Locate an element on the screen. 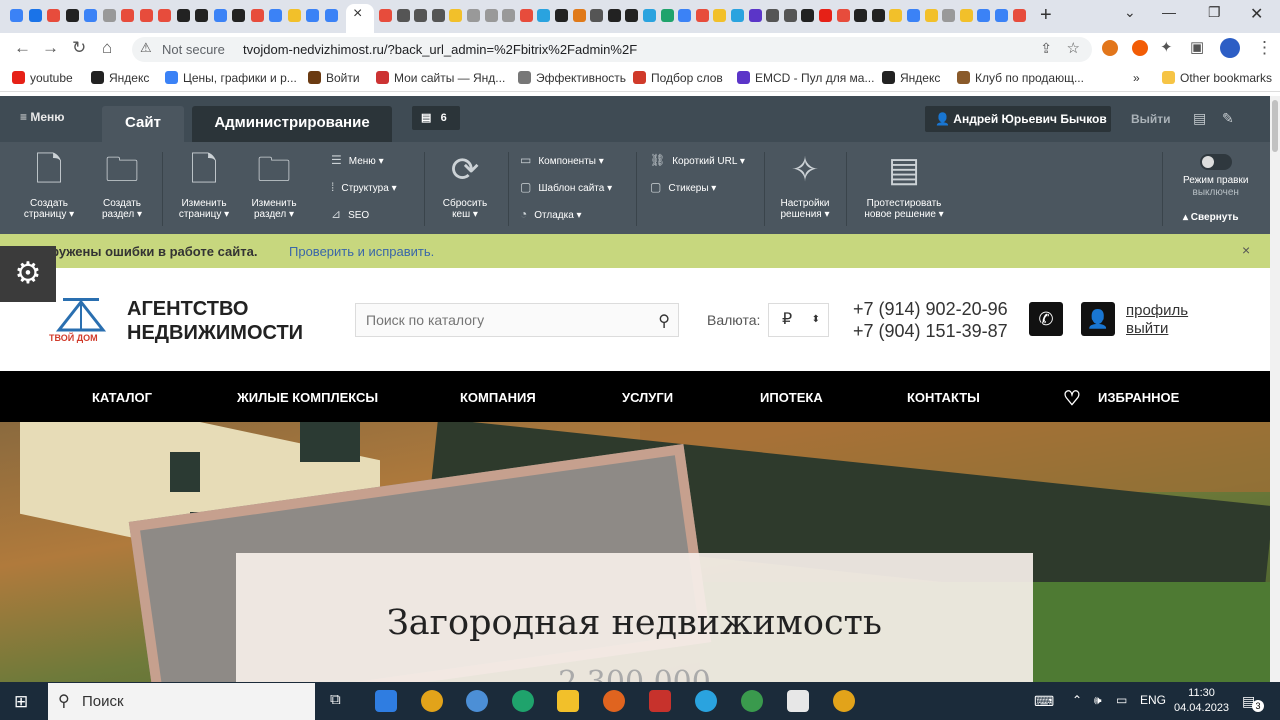  explorer-app-icon is located at coordinates (568, 701).